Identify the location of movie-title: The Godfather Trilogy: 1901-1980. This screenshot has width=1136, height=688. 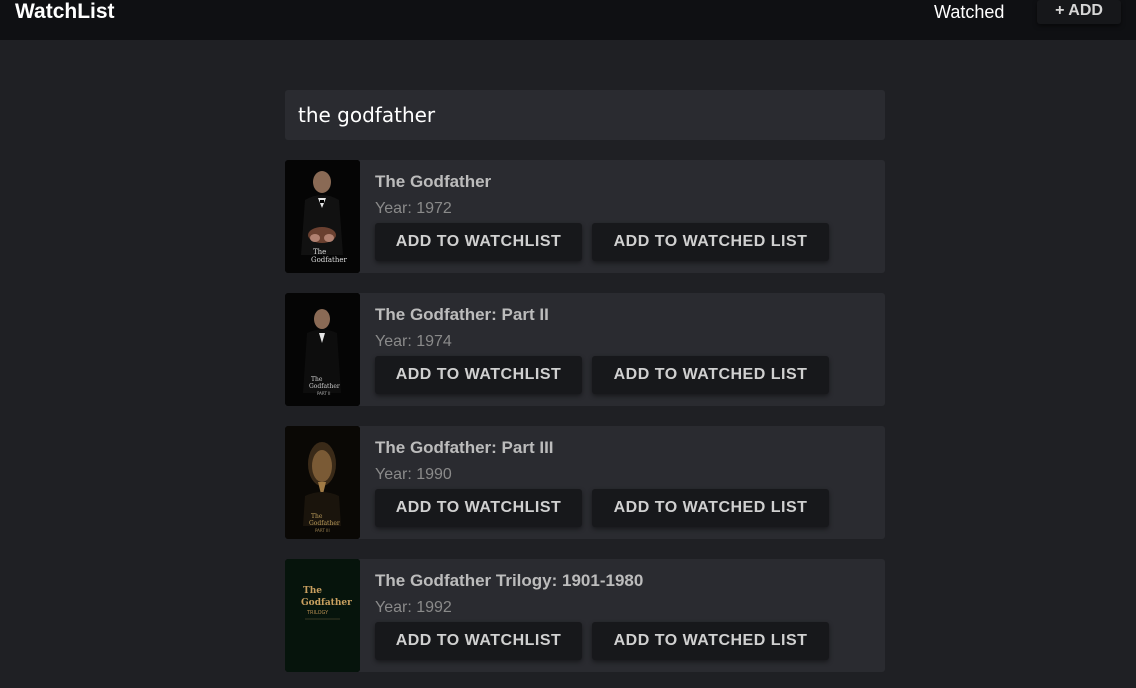
(509, 580).